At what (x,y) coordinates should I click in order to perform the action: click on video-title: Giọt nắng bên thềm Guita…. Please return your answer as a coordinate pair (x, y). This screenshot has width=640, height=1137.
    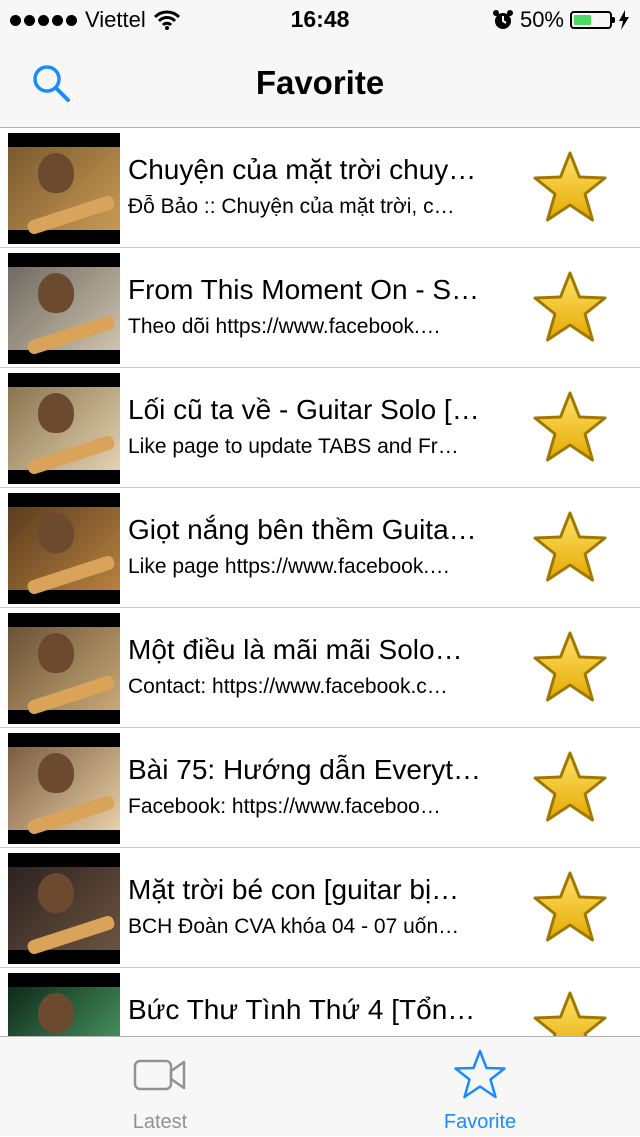
    Looking at the image, I should click on (302, 529).